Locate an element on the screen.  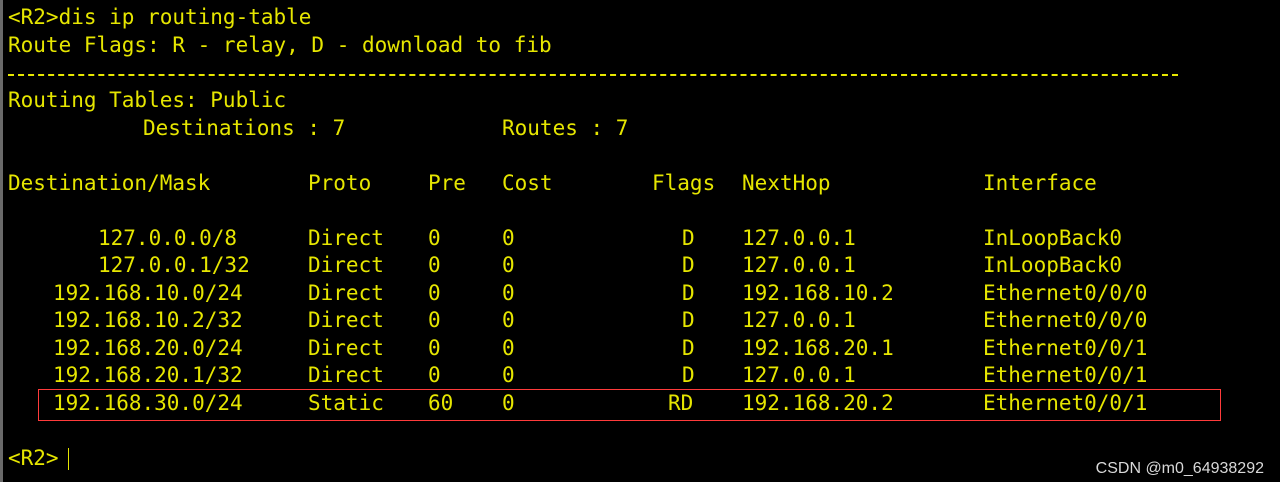
header-interface: Interface is located at coordinates (1040, 183).